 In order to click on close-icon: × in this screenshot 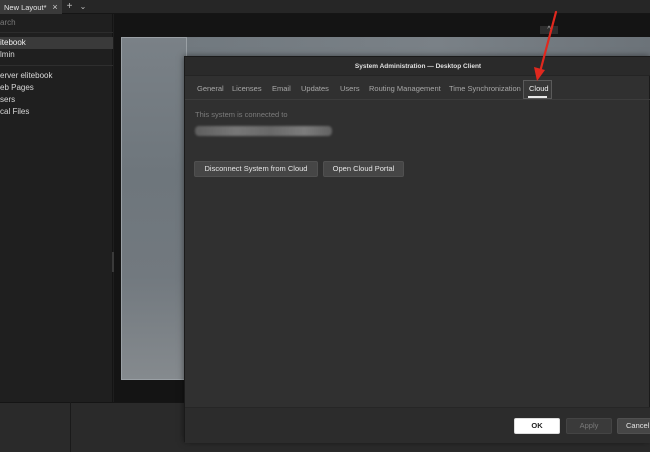, I will do `click(55, 7)`.